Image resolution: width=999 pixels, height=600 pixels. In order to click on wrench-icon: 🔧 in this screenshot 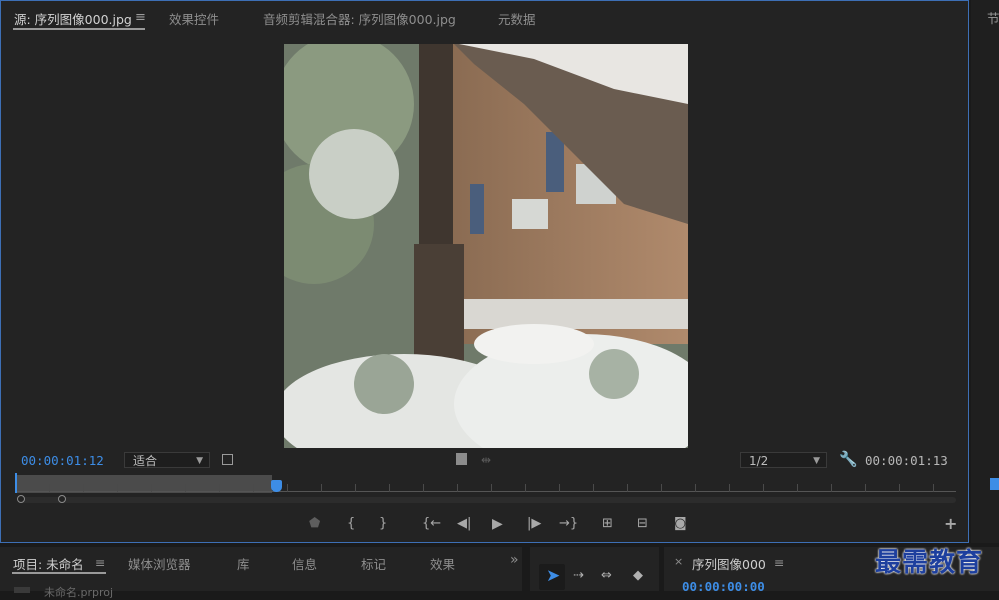, I will do `click(848, 459)`.